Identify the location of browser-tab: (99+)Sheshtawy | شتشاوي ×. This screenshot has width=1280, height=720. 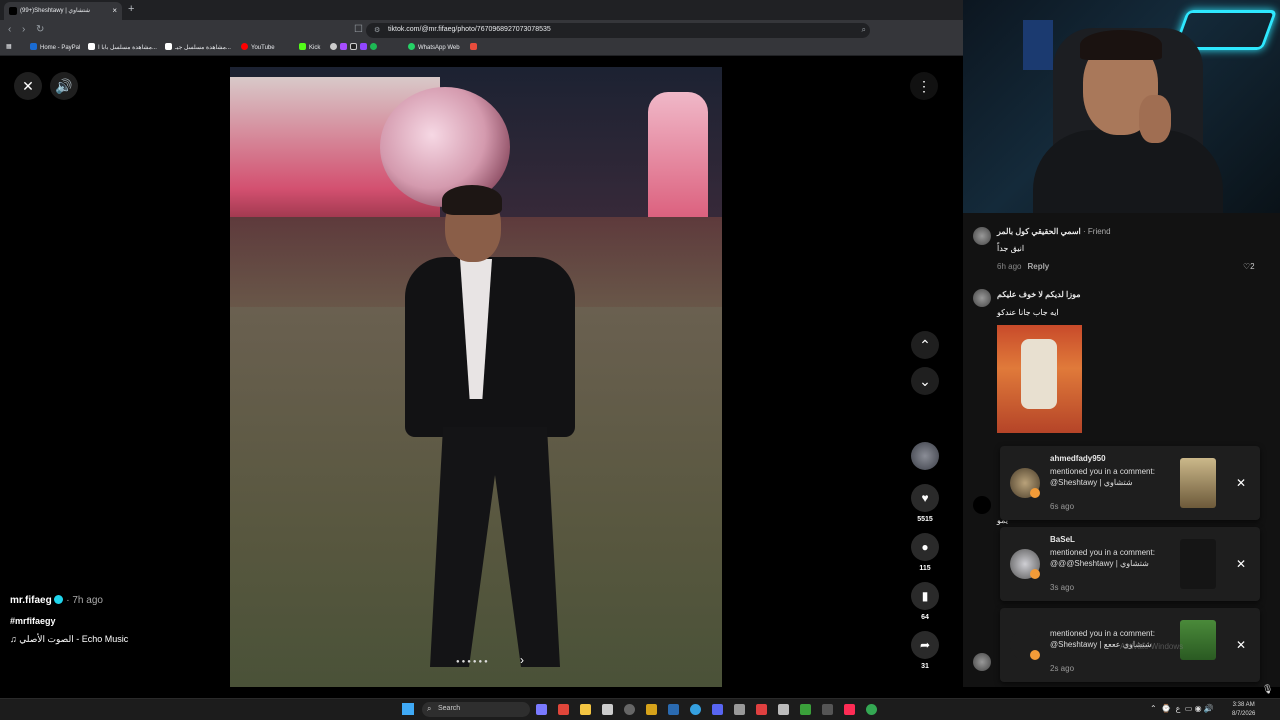
(63, 11).